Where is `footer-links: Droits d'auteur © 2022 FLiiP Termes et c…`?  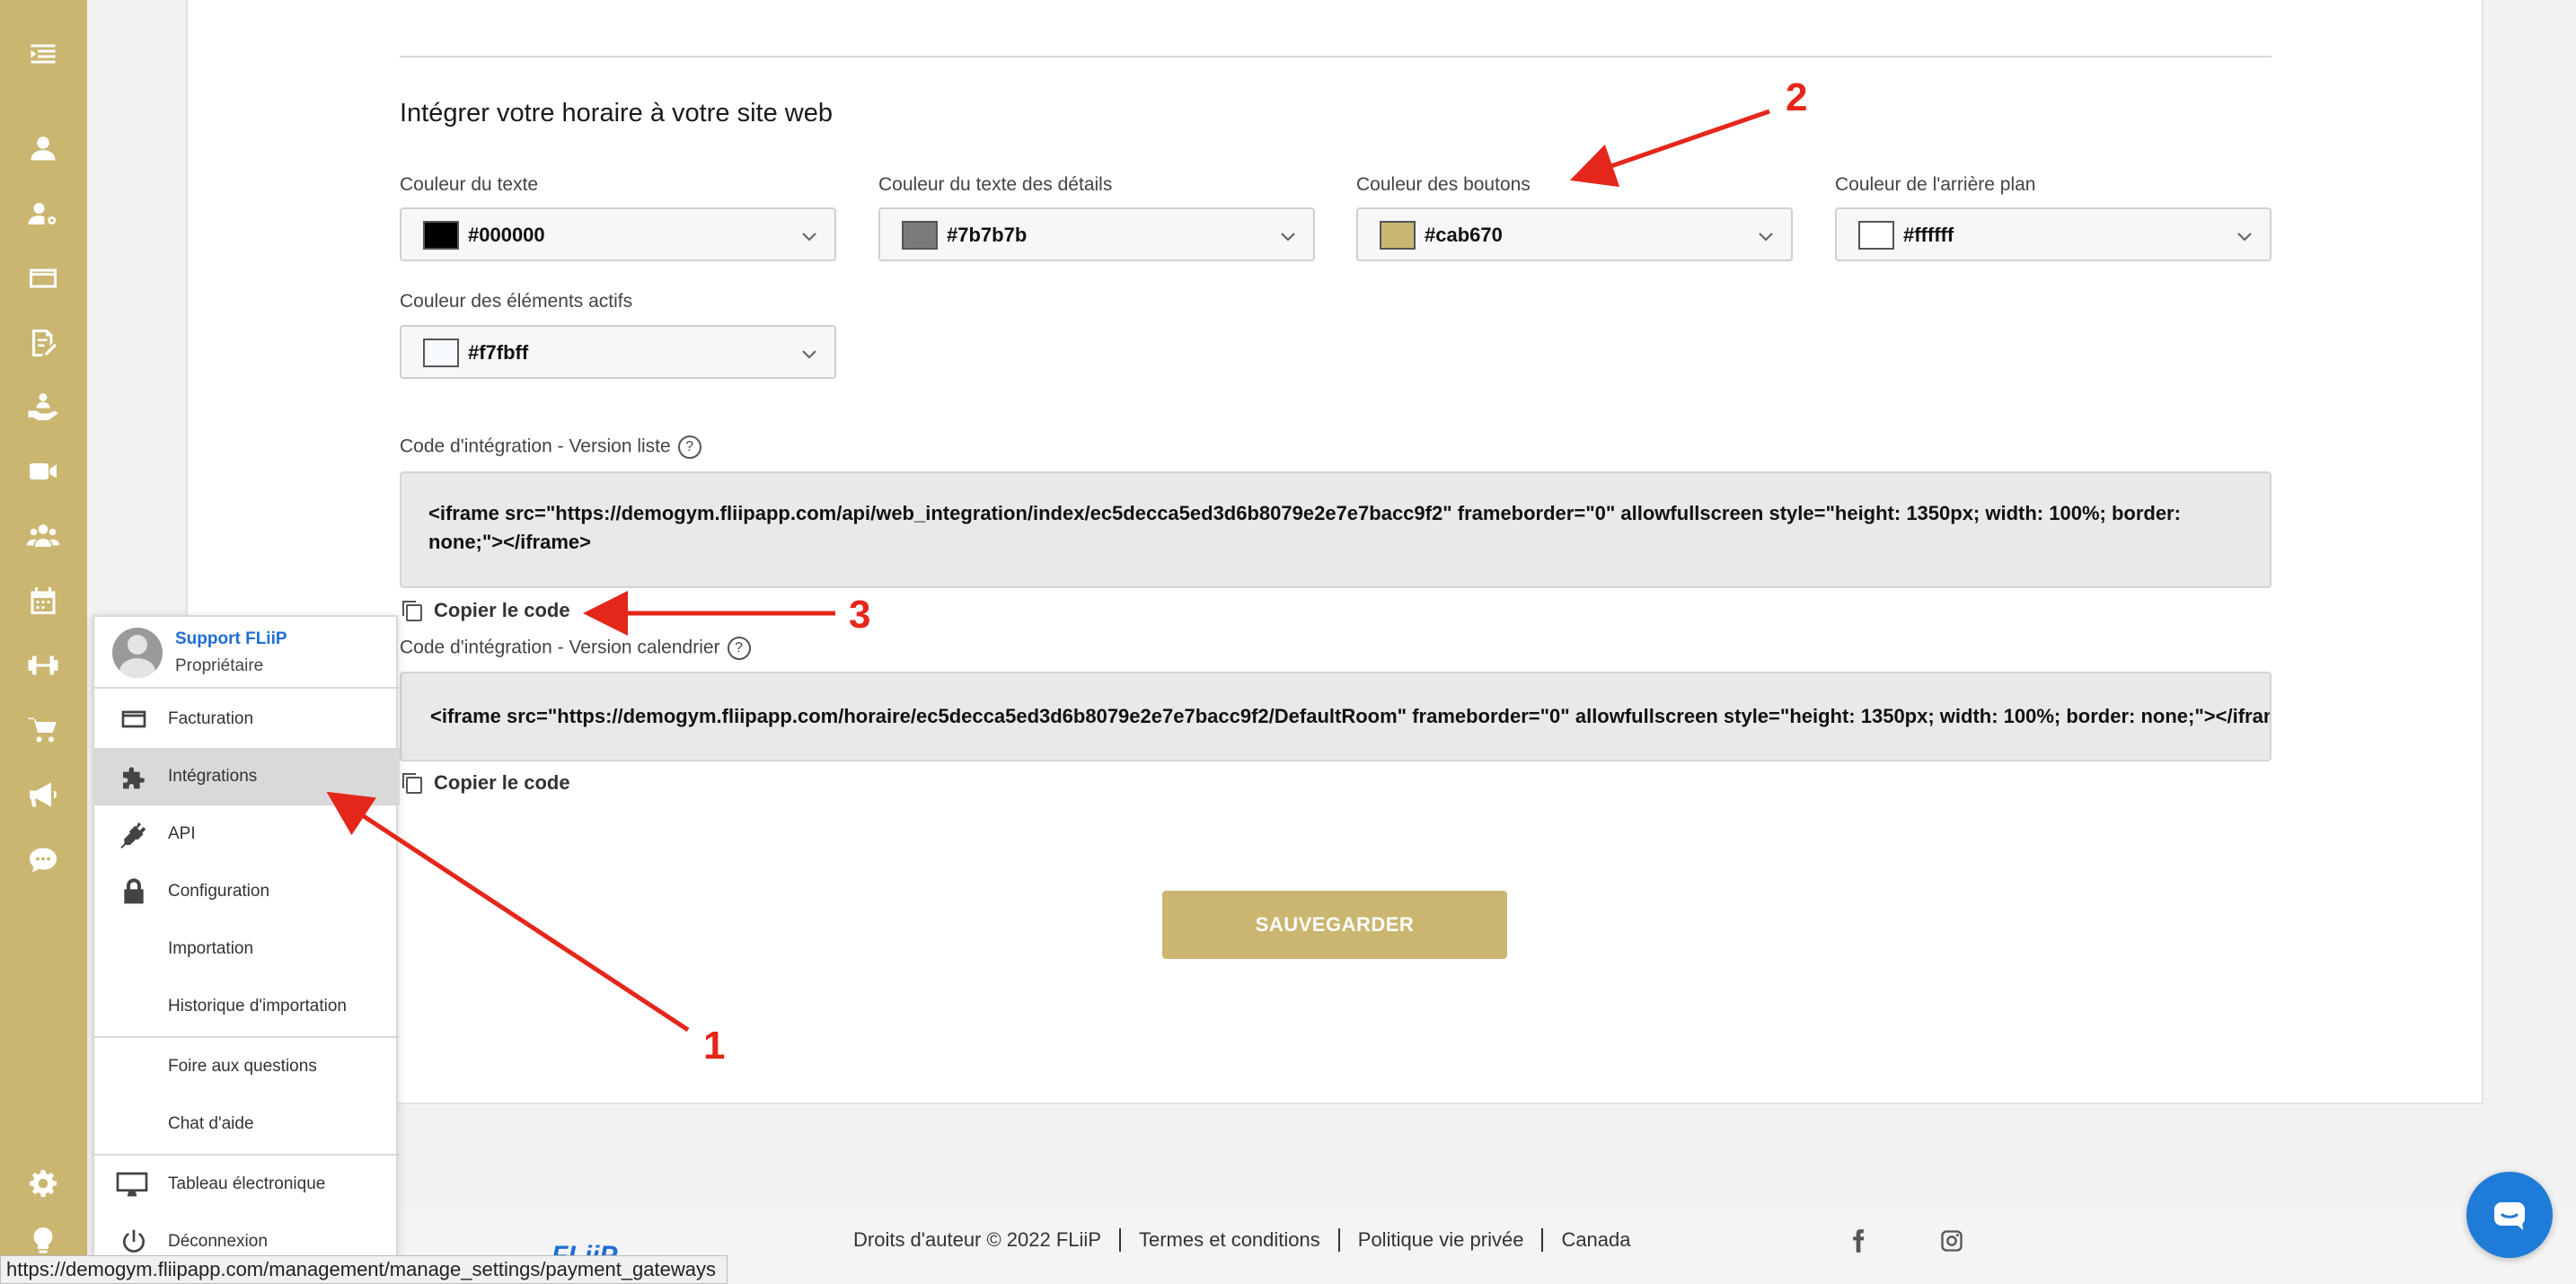 footer-links: Droits d'auteur © 2022 FLiiP Termes et c… is located at coordinates (1242, 1240).